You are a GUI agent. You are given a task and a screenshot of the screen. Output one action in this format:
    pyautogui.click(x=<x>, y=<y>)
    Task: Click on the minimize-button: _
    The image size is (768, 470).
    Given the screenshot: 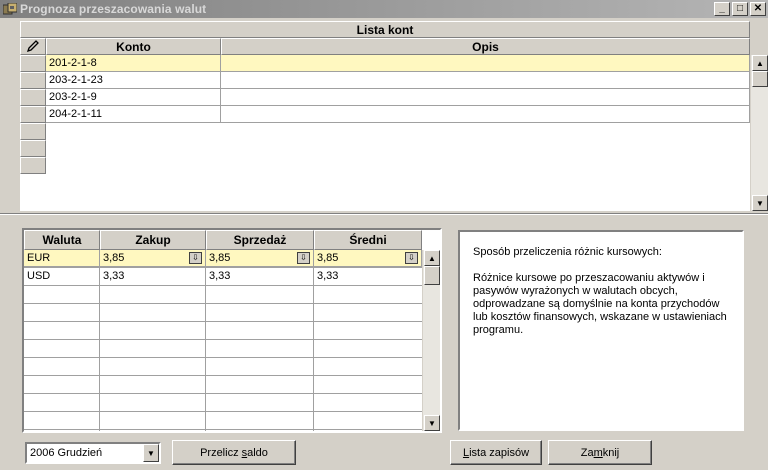 What is the action you would take?
    pyautogui.click(x=722, y=9)
    